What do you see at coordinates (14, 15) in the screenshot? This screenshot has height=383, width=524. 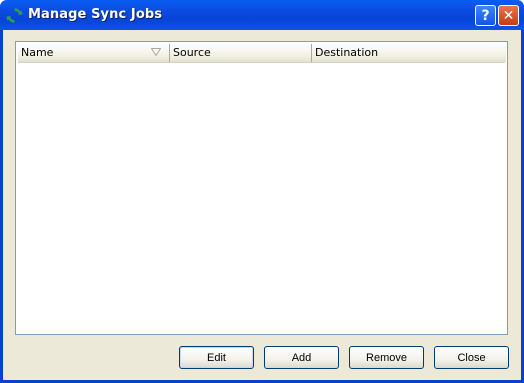 I see `sync-icon` at bounding box center [14, 15].